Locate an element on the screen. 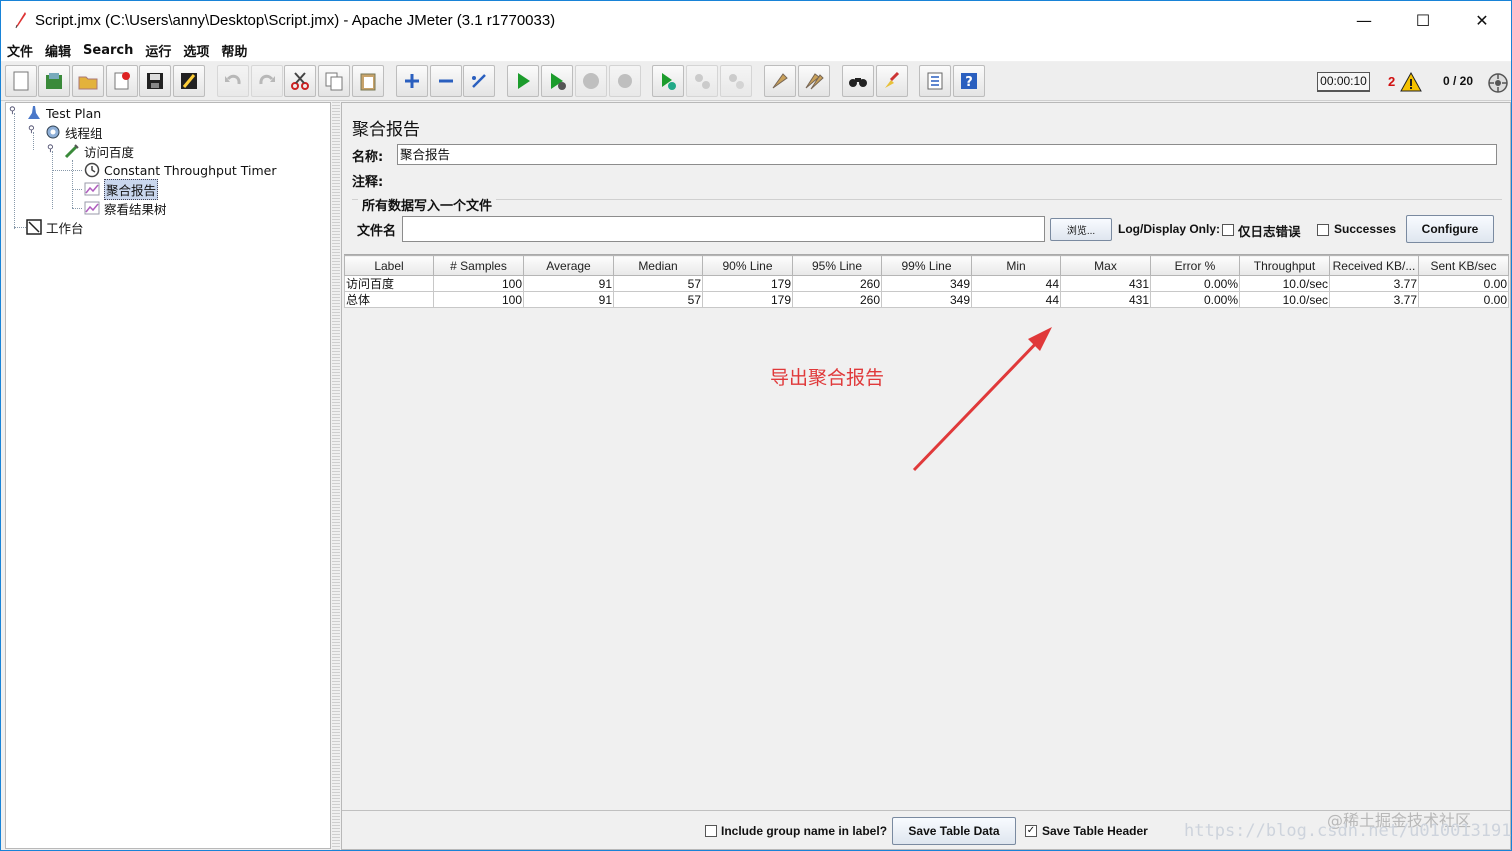 The width and height of the screenshot is (1512, 851). tree-item-workbench: 工作台 is located at coordinates (55, 227).